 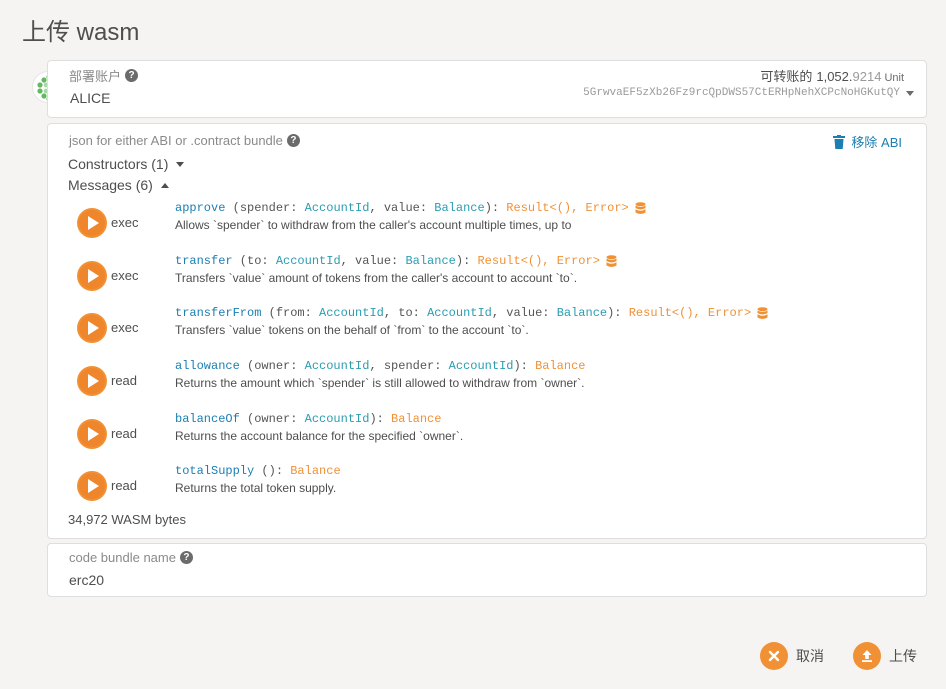 I want to click on chevron-up-icon, so click(x=164, y=185).